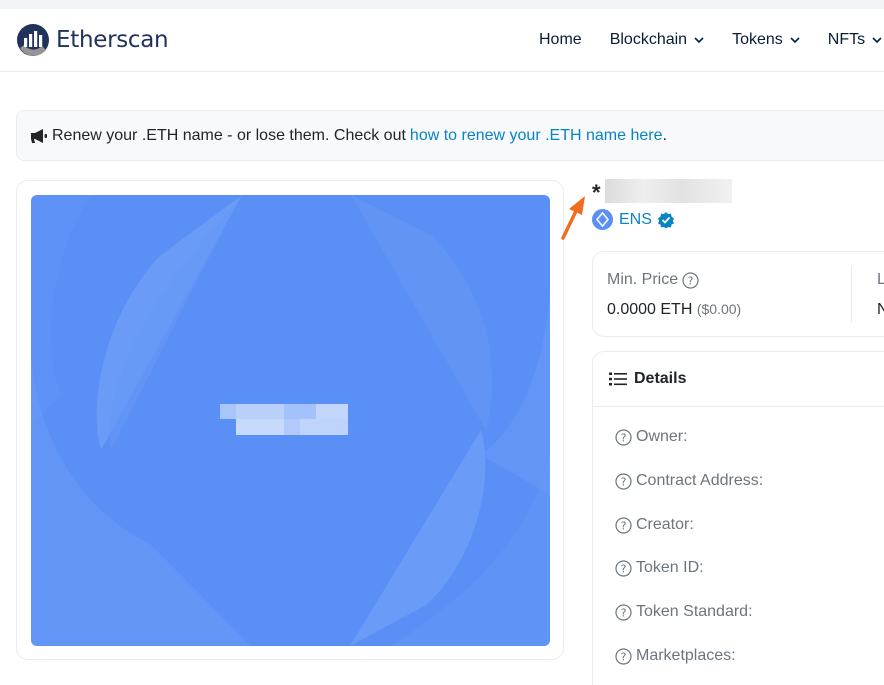  Describe the element at coordinates (738, 379) in the screenshot. I see `details-header: Details` at that location.